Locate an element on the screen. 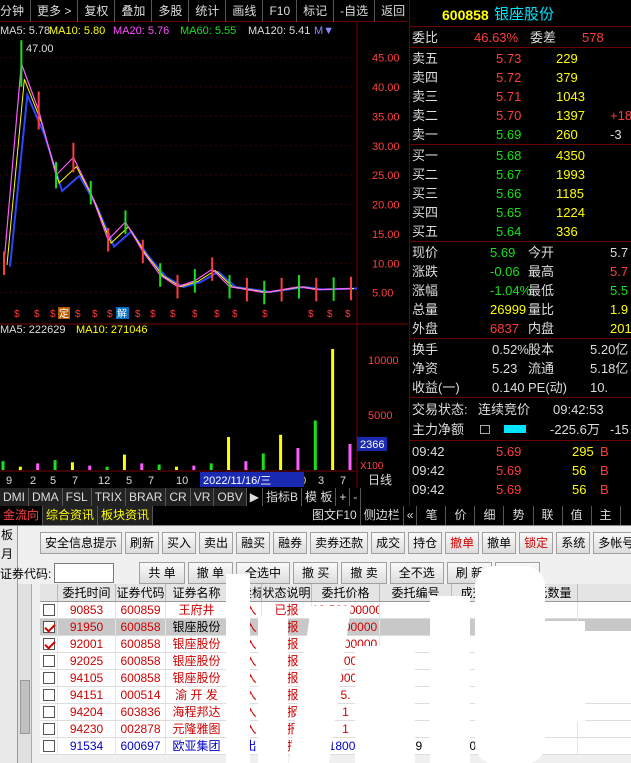 This screenshot has width=631, height=763. indicator-tab: 指标B is located at coordinates (282, 497).